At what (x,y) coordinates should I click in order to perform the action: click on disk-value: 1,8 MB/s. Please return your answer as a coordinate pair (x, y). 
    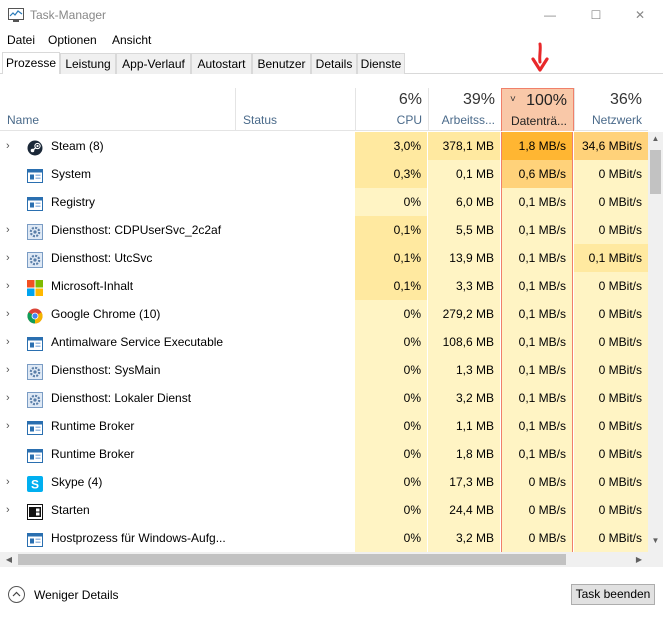
    Looking at the image, I should click on (537, 146).